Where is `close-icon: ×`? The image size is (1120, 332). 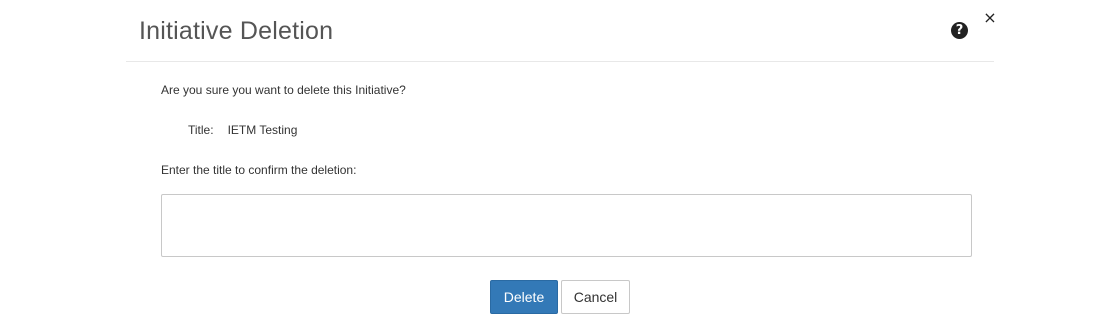 close-icon: × is located at coordinates (990, 18).